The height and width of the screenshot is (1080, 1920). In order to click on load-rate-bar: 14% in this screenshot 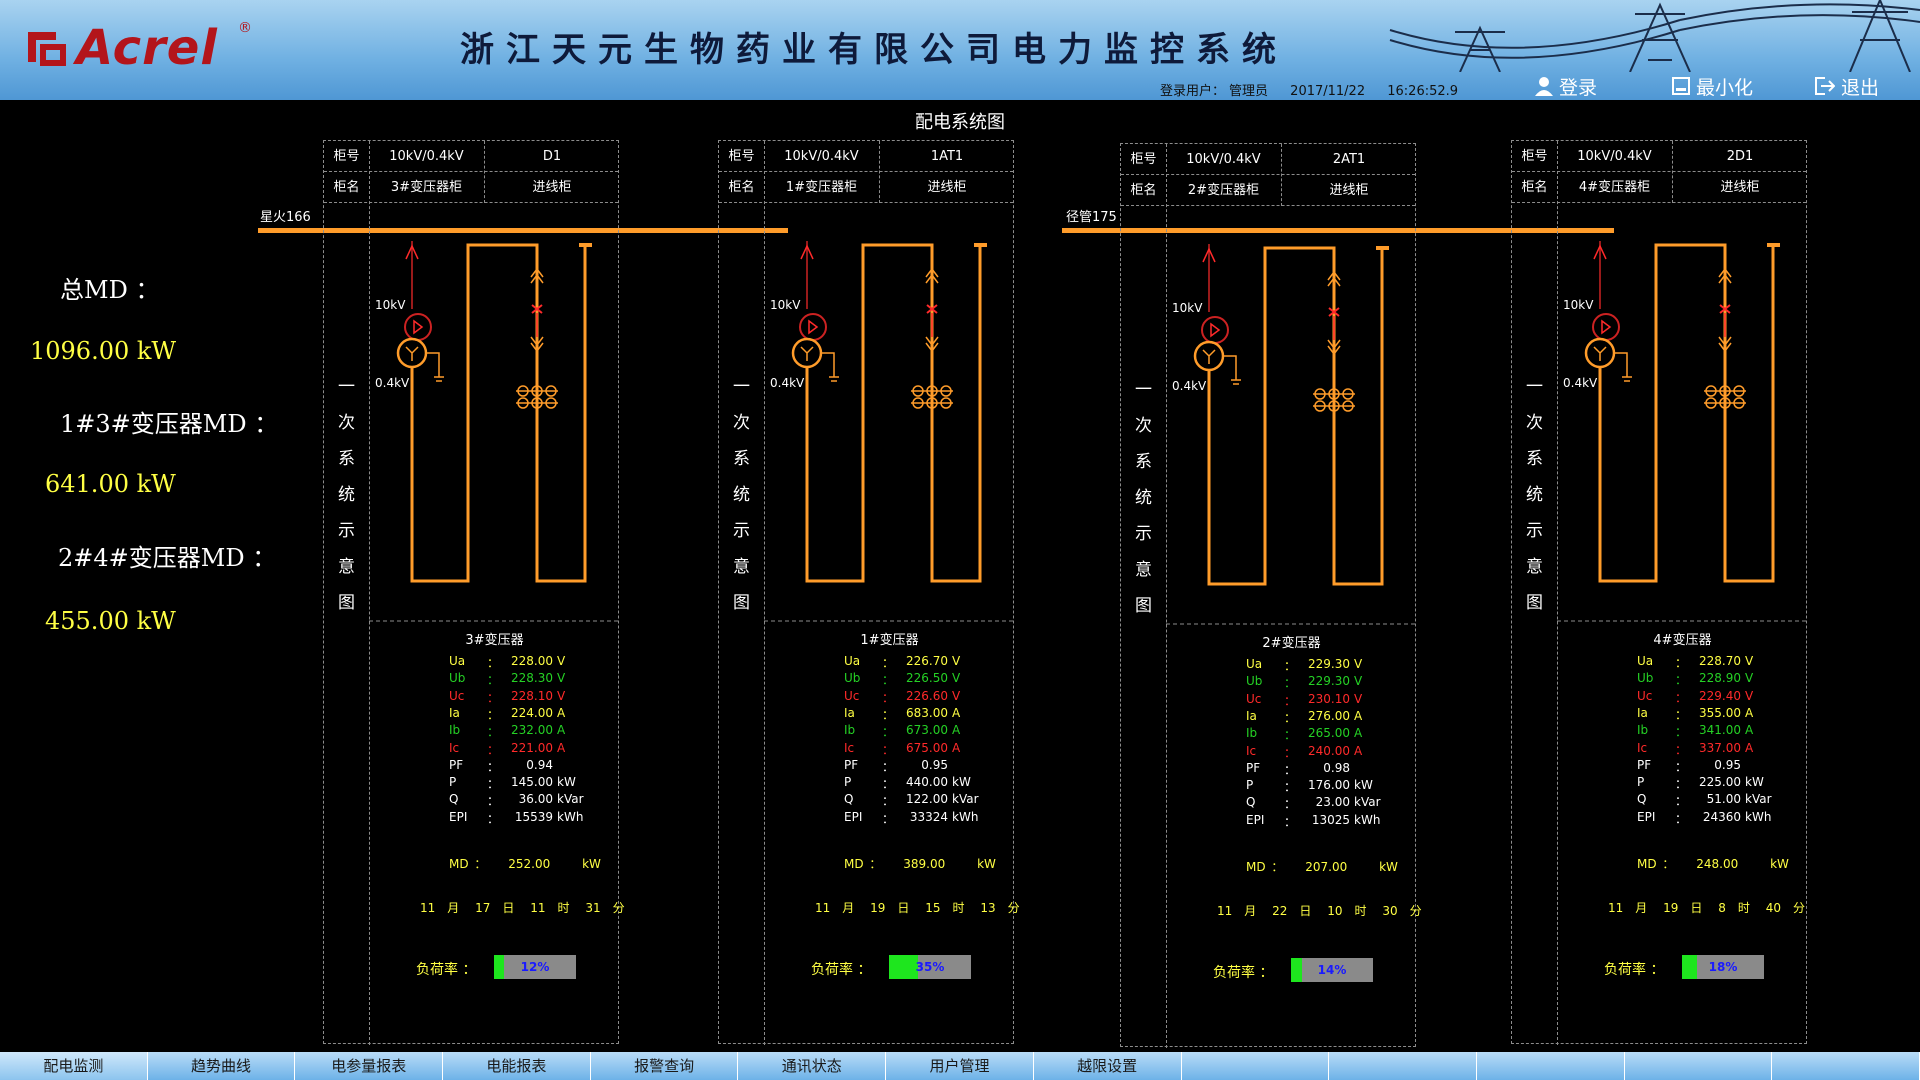, I will do `click(1332, 970)`.